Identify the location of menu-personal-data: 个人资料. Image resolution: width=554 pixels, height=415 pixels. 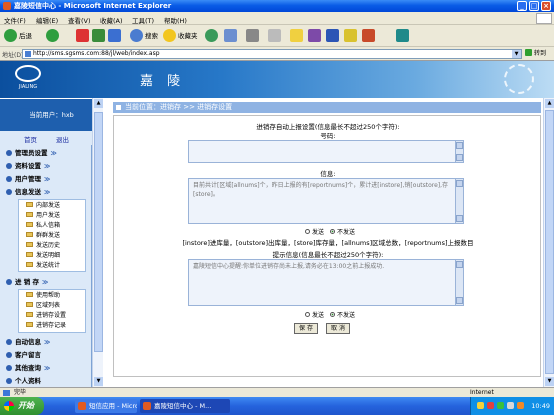
(23, 381).